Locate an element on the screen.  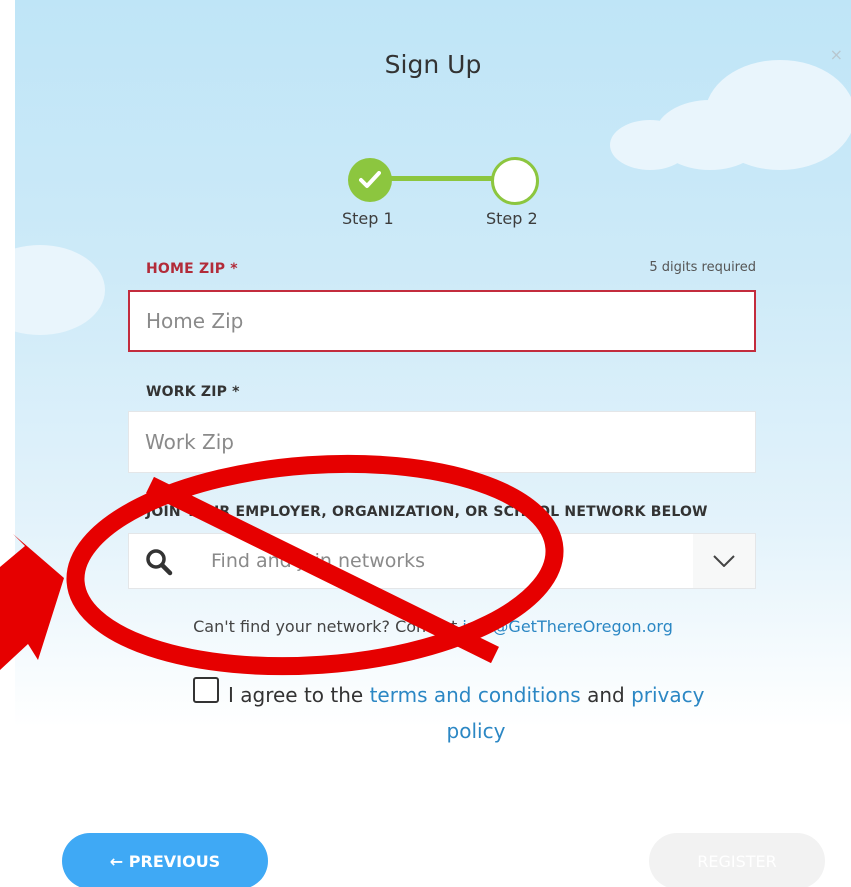
annotation-arrow is located at coordinates (32, 602).